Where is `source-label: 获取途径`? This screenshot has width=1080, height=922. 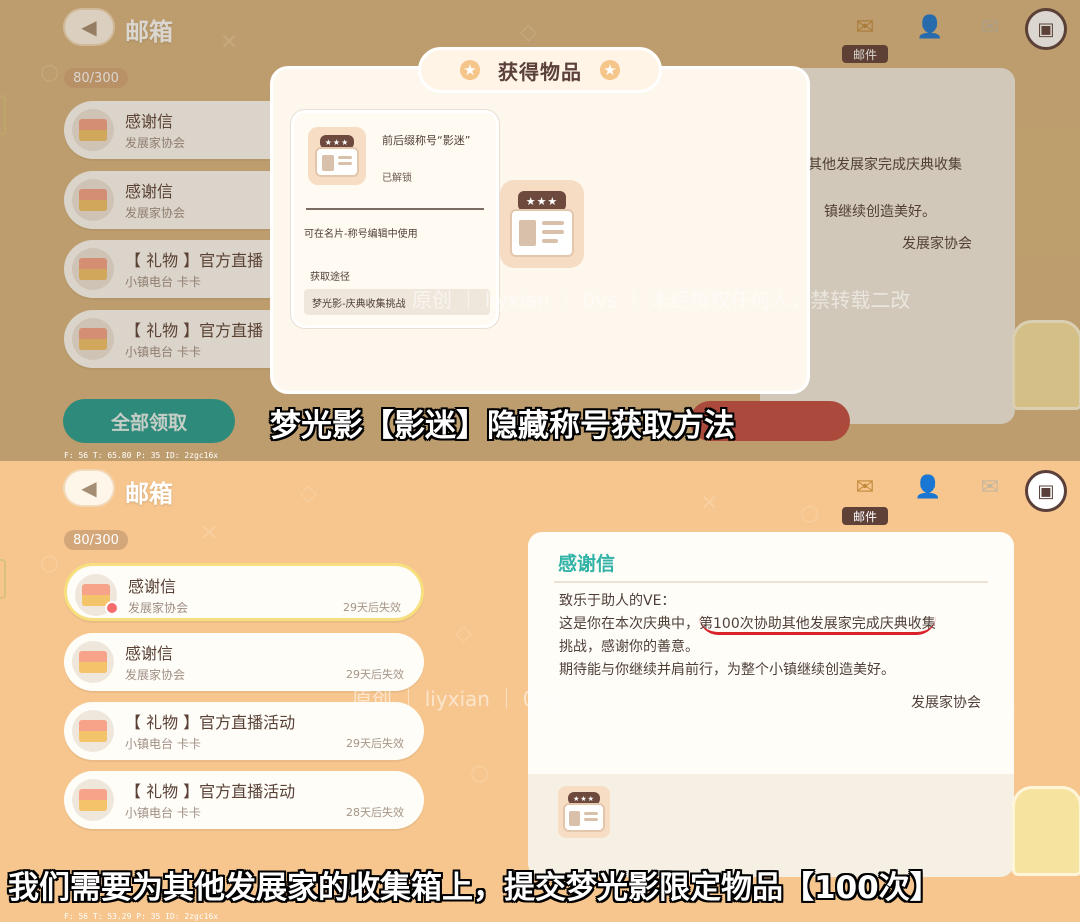 source-label: 获取途径 is located at coordinates (330, 277).